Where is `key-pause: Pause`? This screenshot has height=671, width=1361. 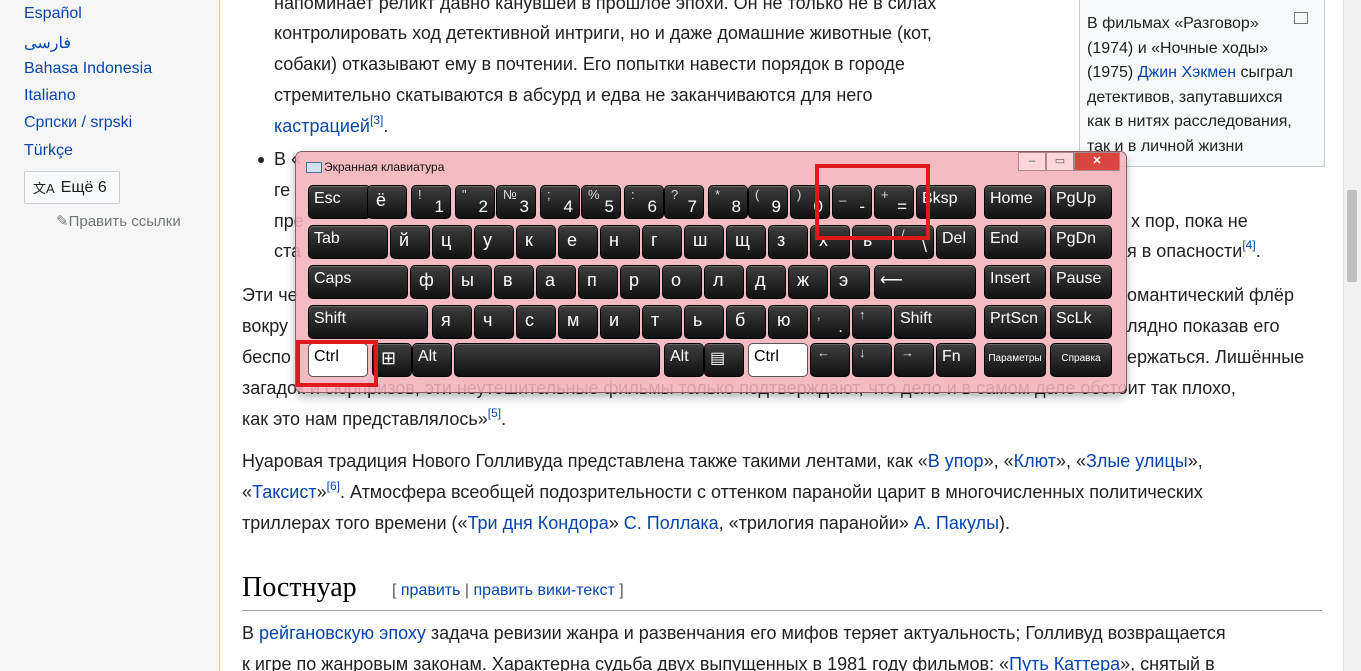 key-pause: Pause is located at coordinates (1081, 282).